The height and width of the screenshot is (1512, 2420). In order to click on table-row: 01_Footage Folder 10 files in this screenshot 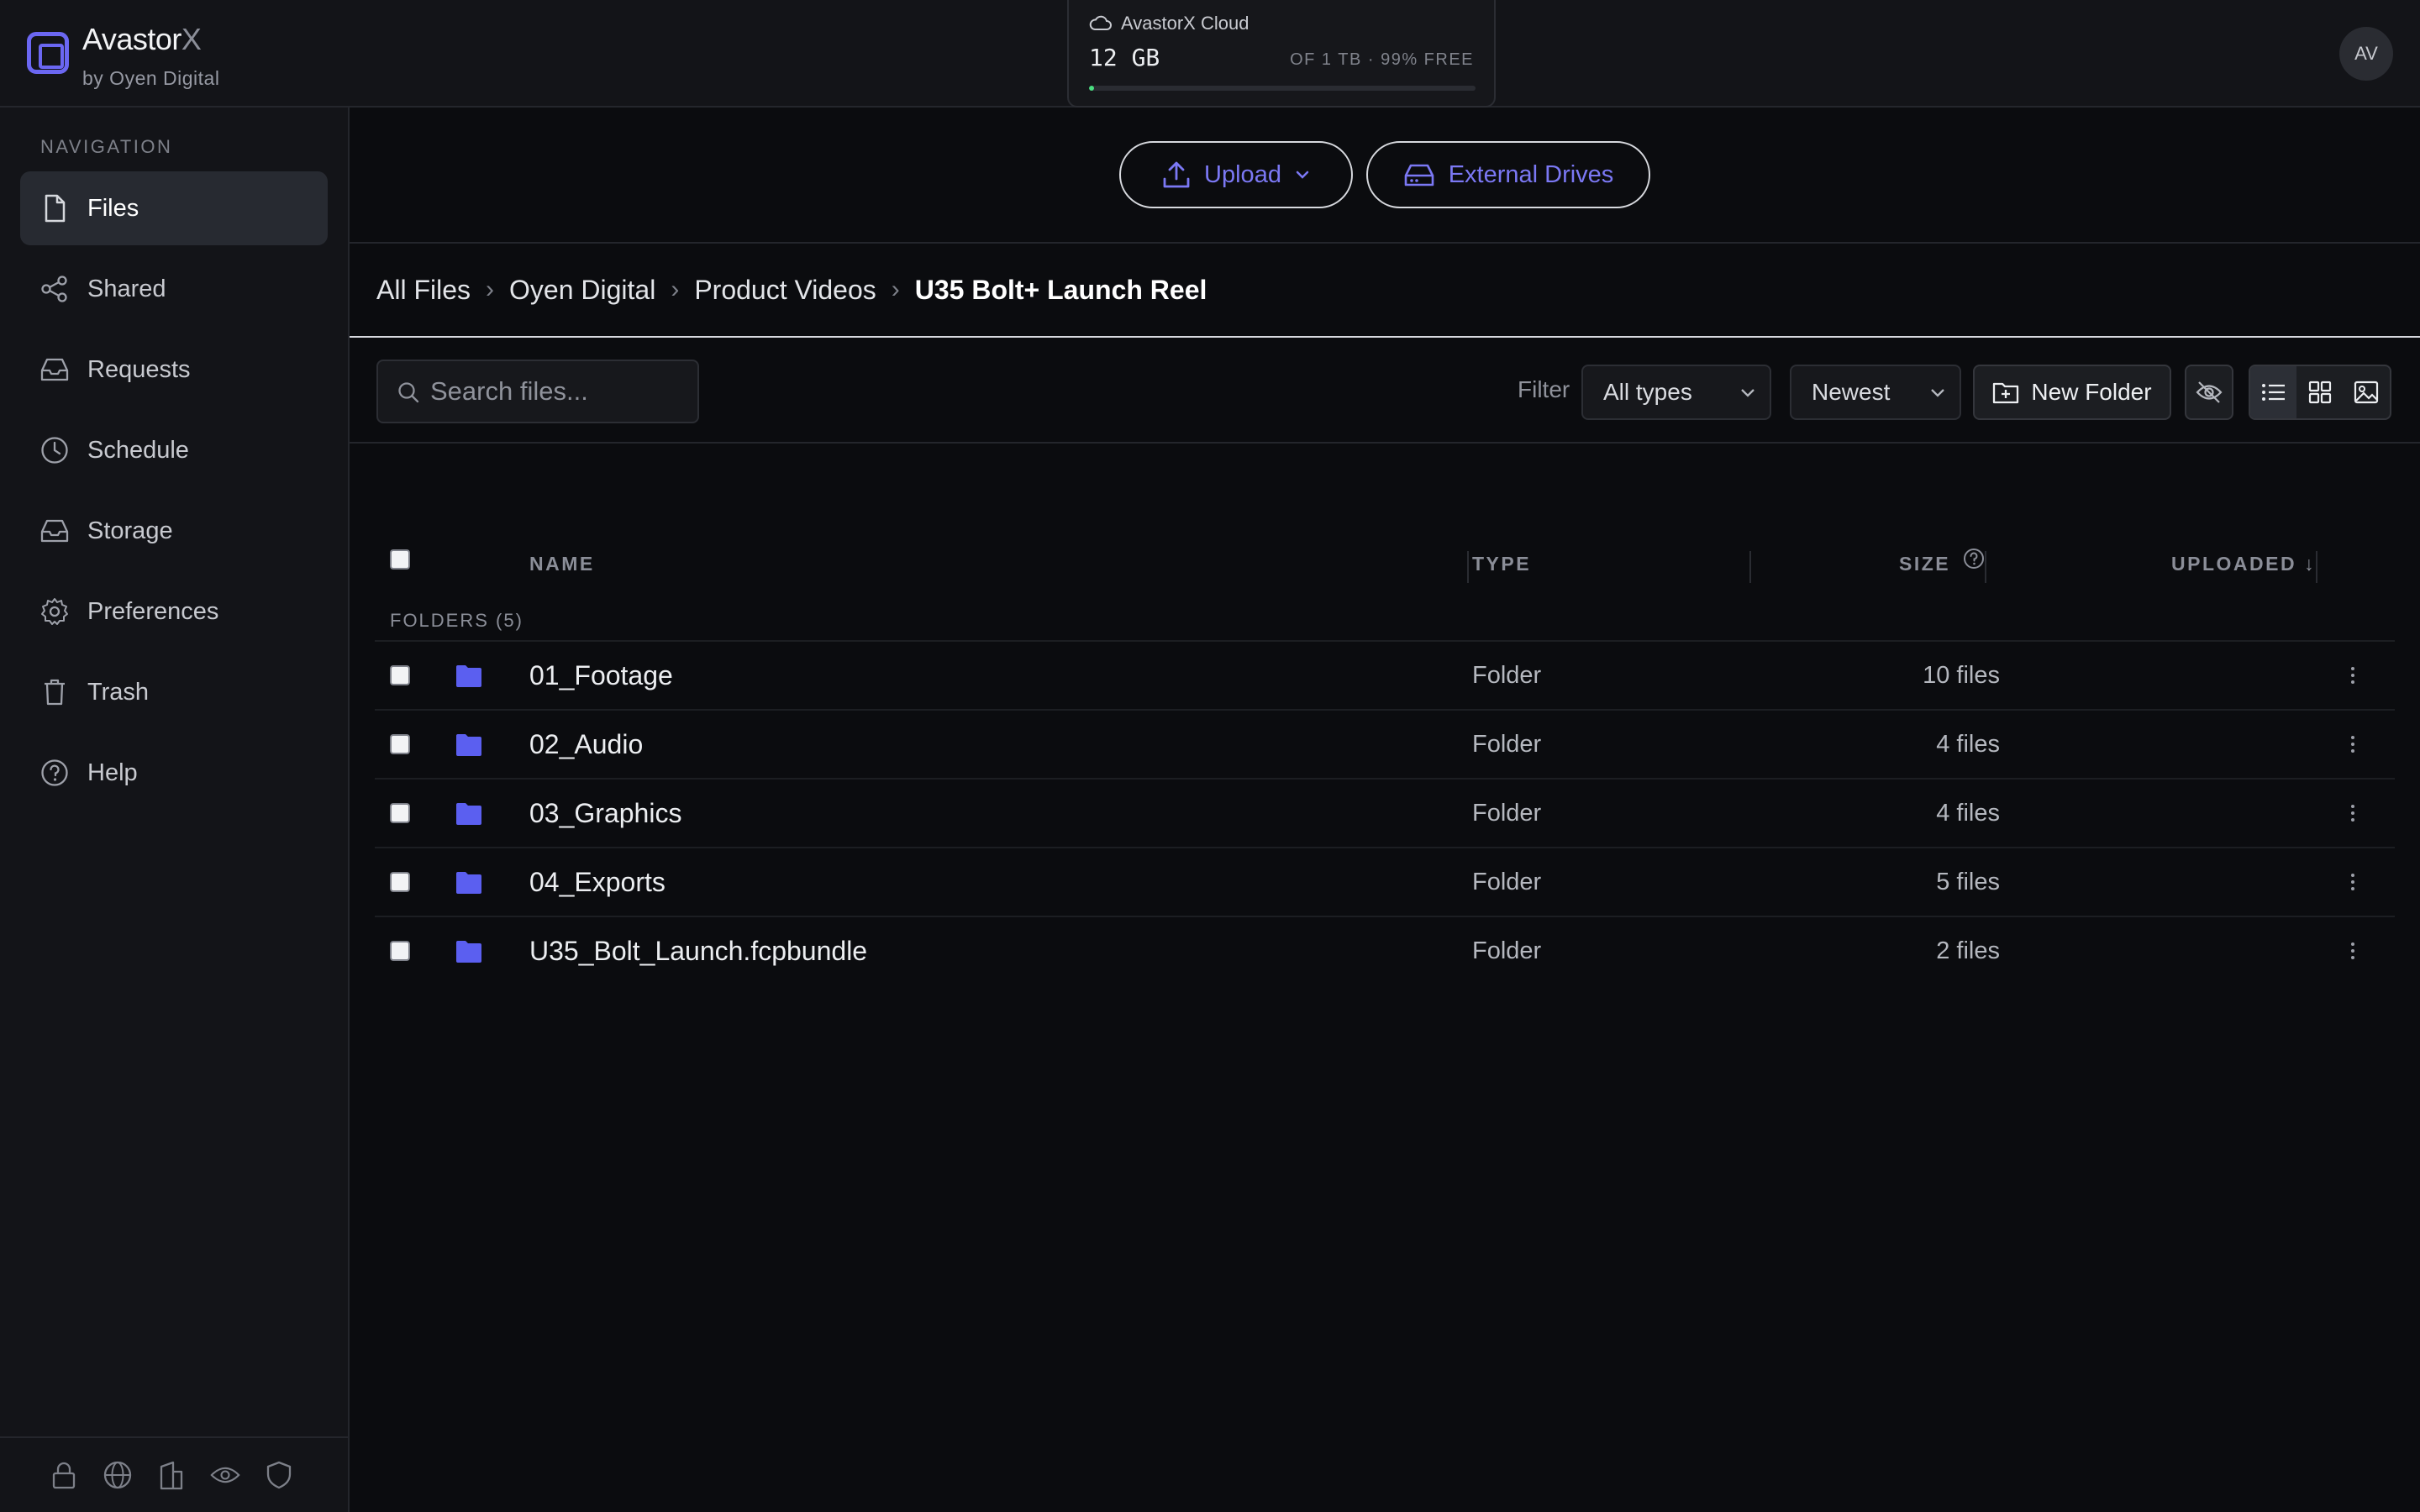, I will do `click(1385, 674)`.